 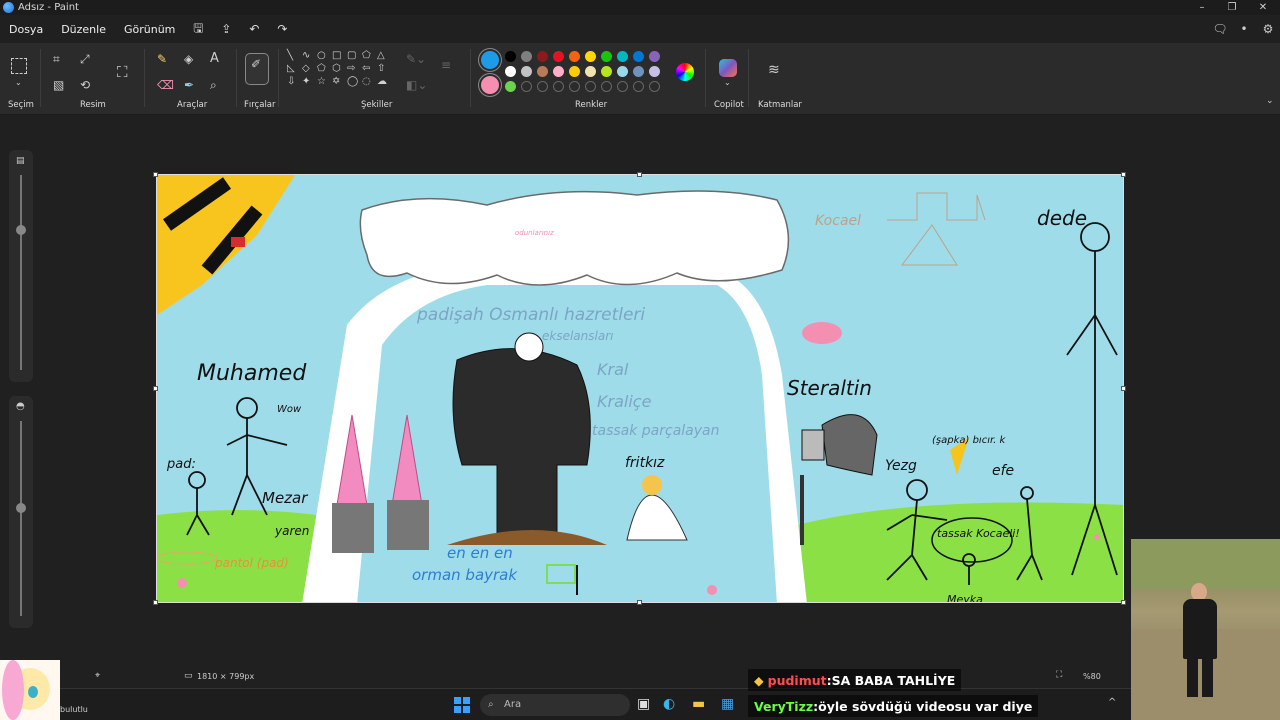 I want to click on task-view-icon: ▣, so click(x=643, y=704).